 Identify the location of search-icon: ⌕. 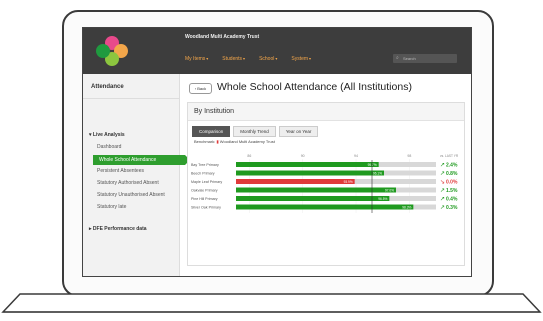
(397, 58).